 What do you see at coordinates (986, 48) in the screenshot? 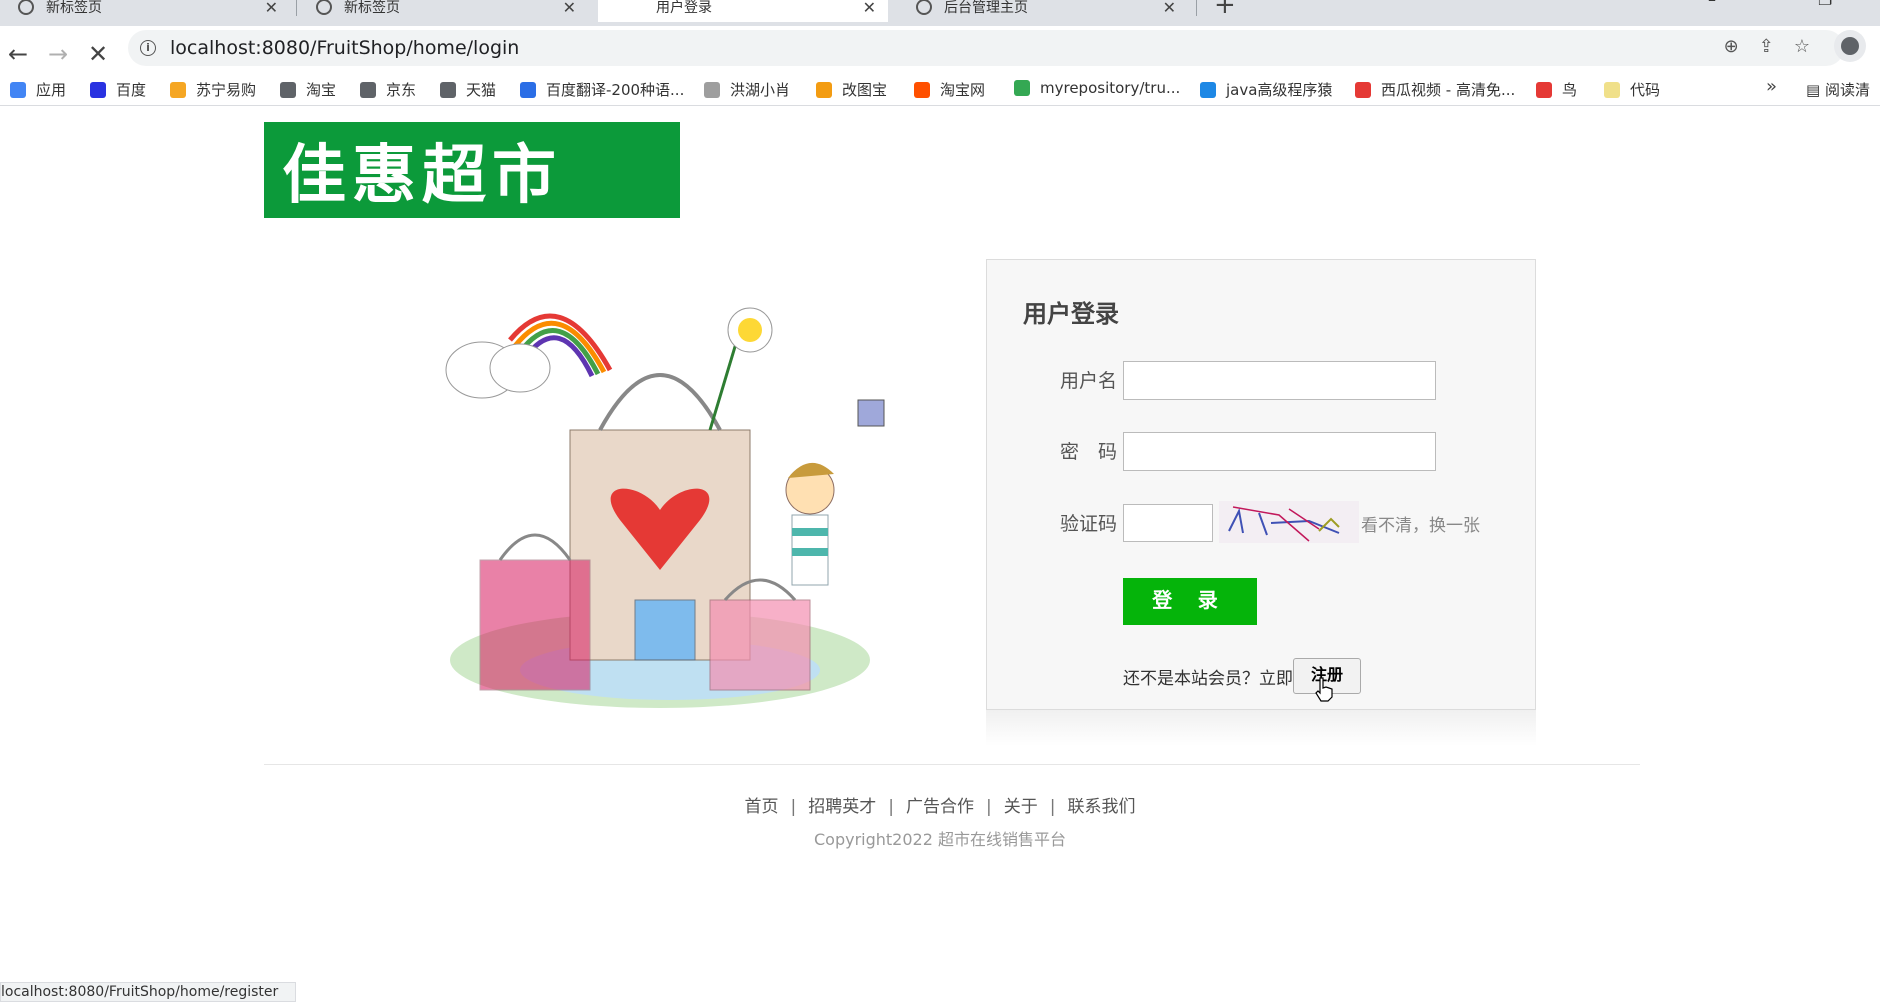
I see `address-bar: i localhost:8080/FruitShop/home/login` at bounding box center [986, 48].